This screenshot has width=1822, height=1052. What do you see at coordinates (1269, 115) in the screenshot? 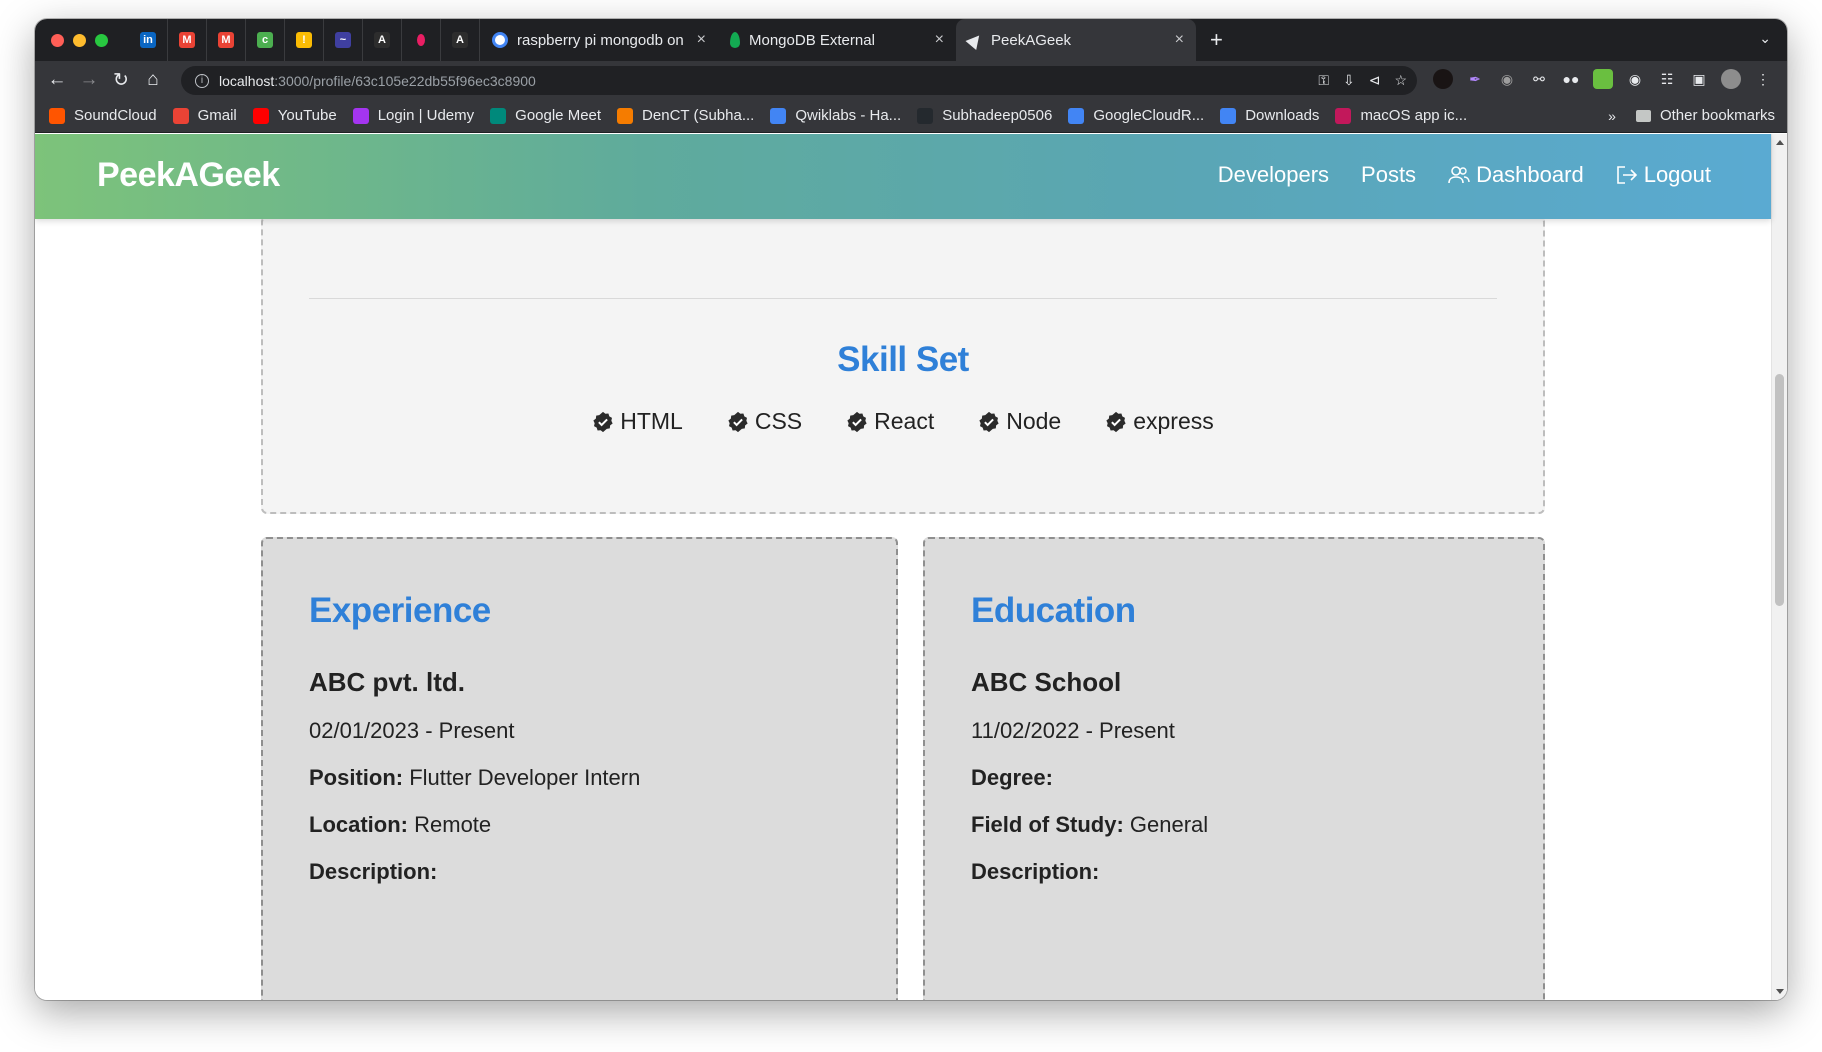
I see `bookmark-item: Downloads` at bounding box center [1269, 115].